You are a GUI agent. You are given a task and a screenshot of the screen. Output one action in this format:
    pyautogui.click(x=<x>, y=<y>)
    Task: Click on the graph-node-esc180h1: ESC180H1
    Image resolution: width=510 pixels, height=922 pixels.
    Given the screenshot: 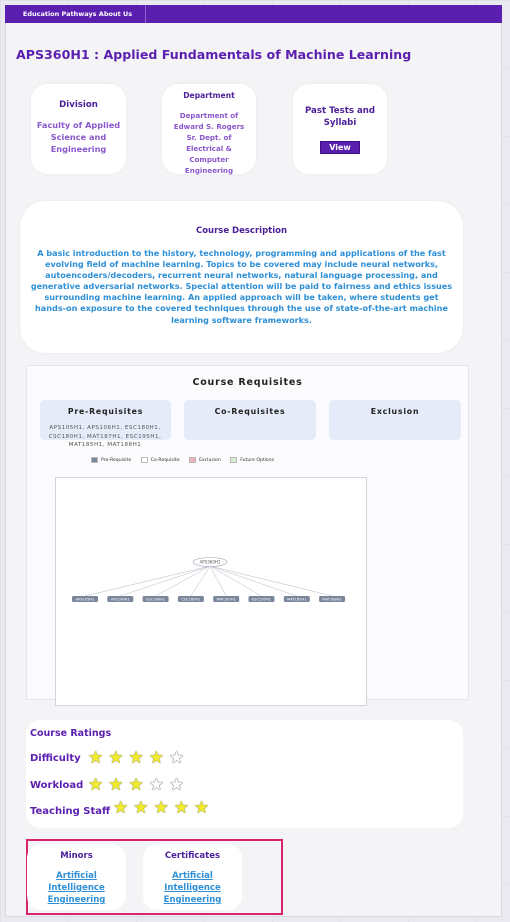 What is the action you would take?
    pyautogui.click(x=155, y=599)
    